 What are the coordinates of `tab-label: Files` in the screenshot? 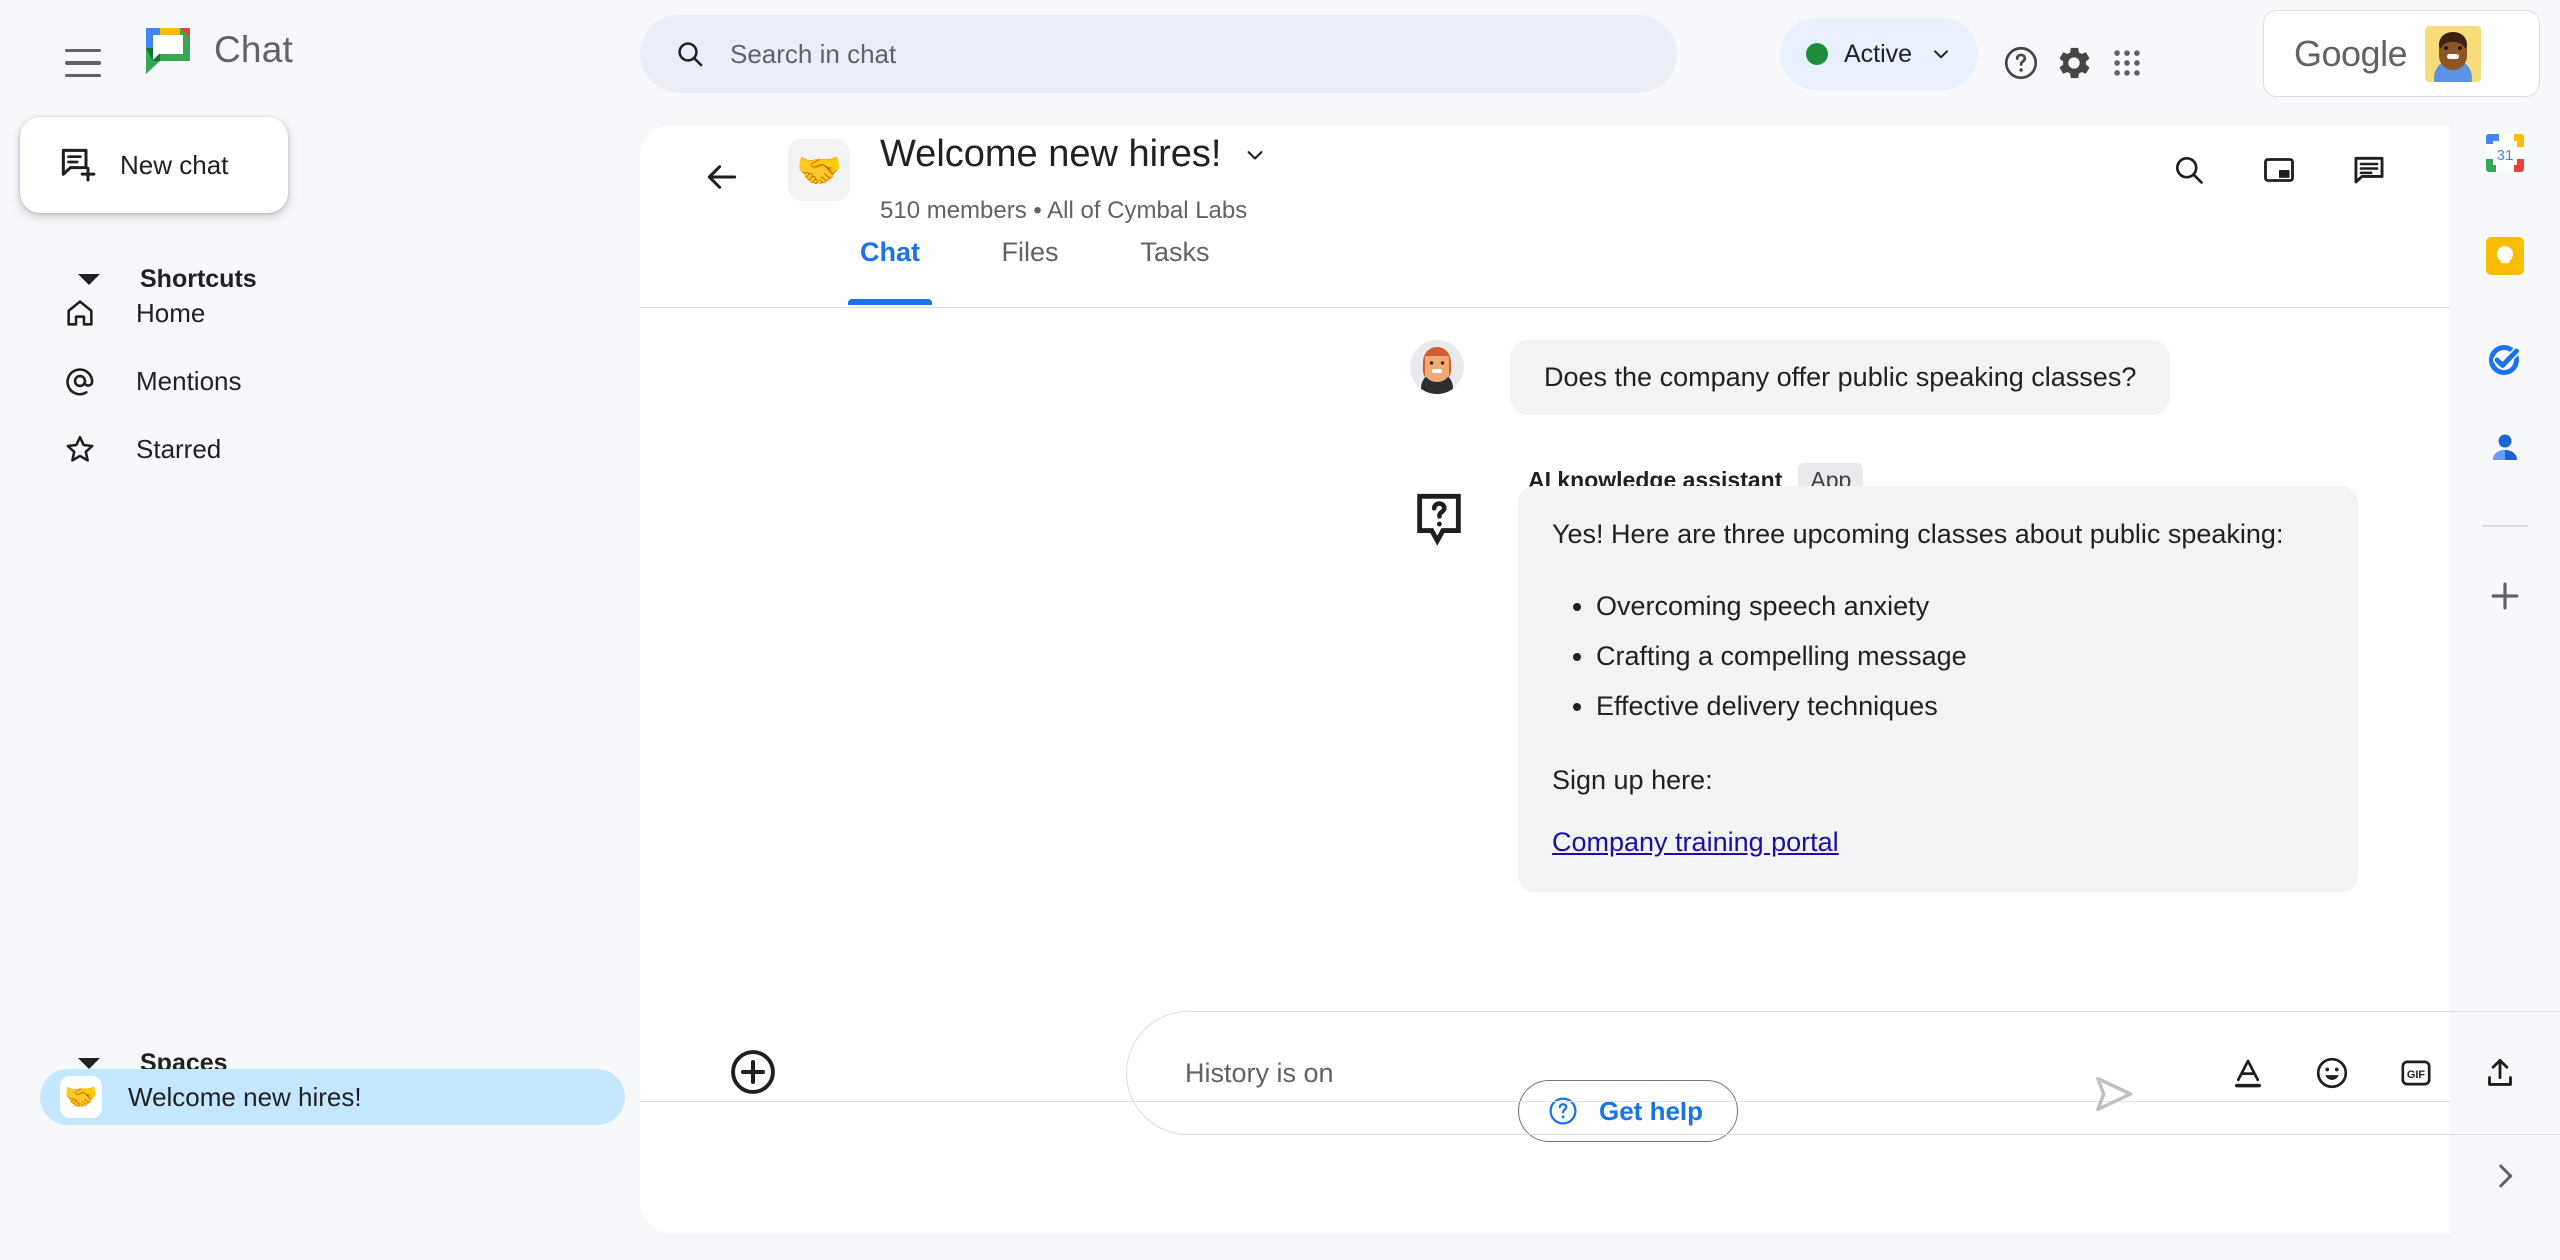 It's located at (1030, 252).